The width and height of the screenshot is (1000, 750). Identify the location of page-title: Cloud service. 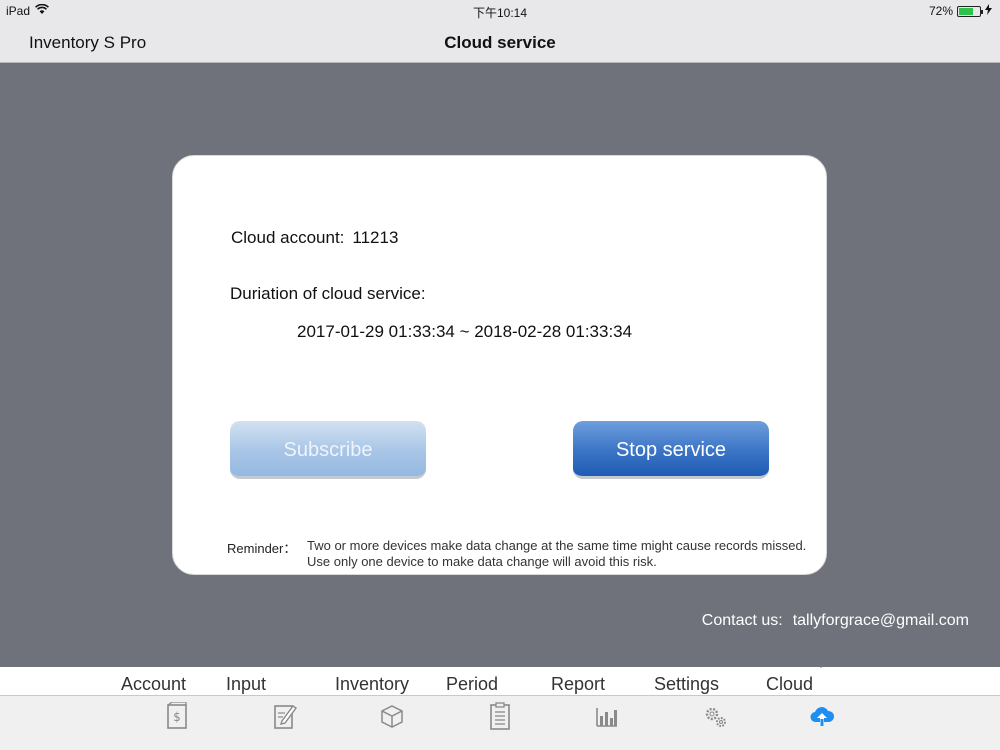
(500, 42).